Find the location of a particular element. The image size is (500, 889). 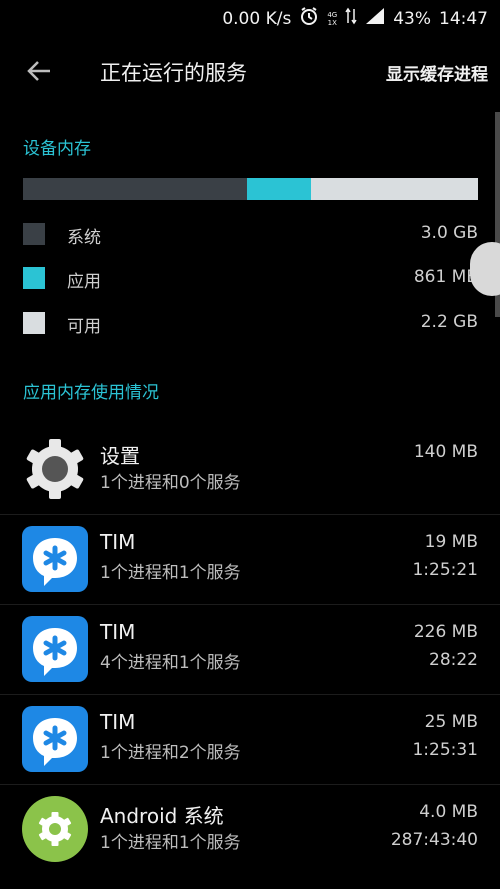

legend-system-value: 3.0 GB is located at coordinates (449, 233).